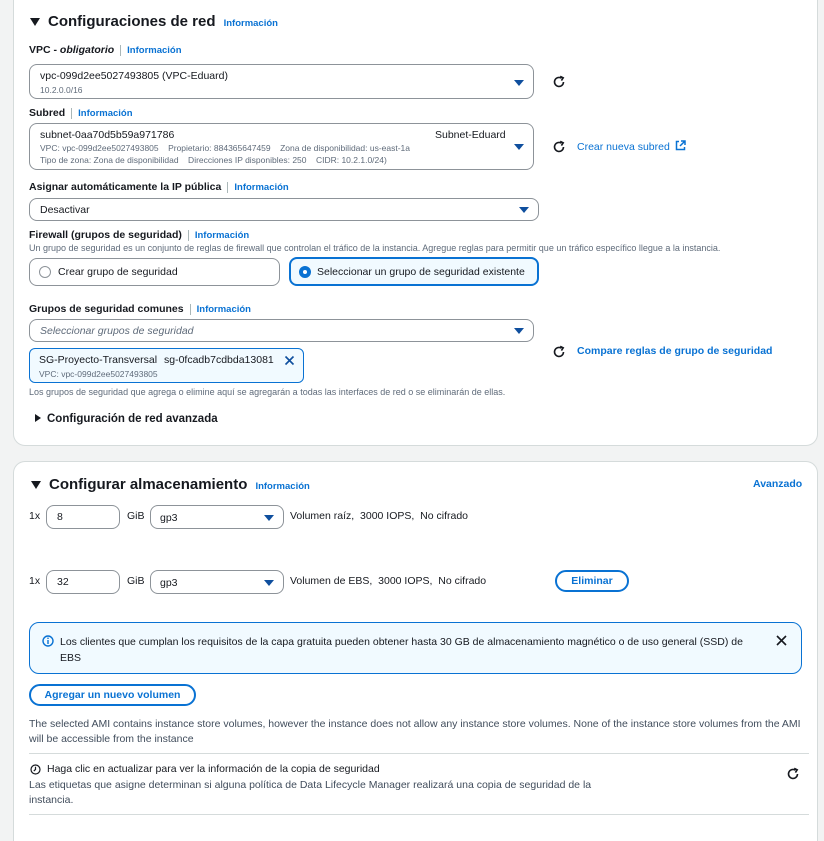  What do you see at coordinates (106, 309) in the screenshot?
I see `common-groups-label: Grupos de seguridad comunes` at bounding box center [106, 309].